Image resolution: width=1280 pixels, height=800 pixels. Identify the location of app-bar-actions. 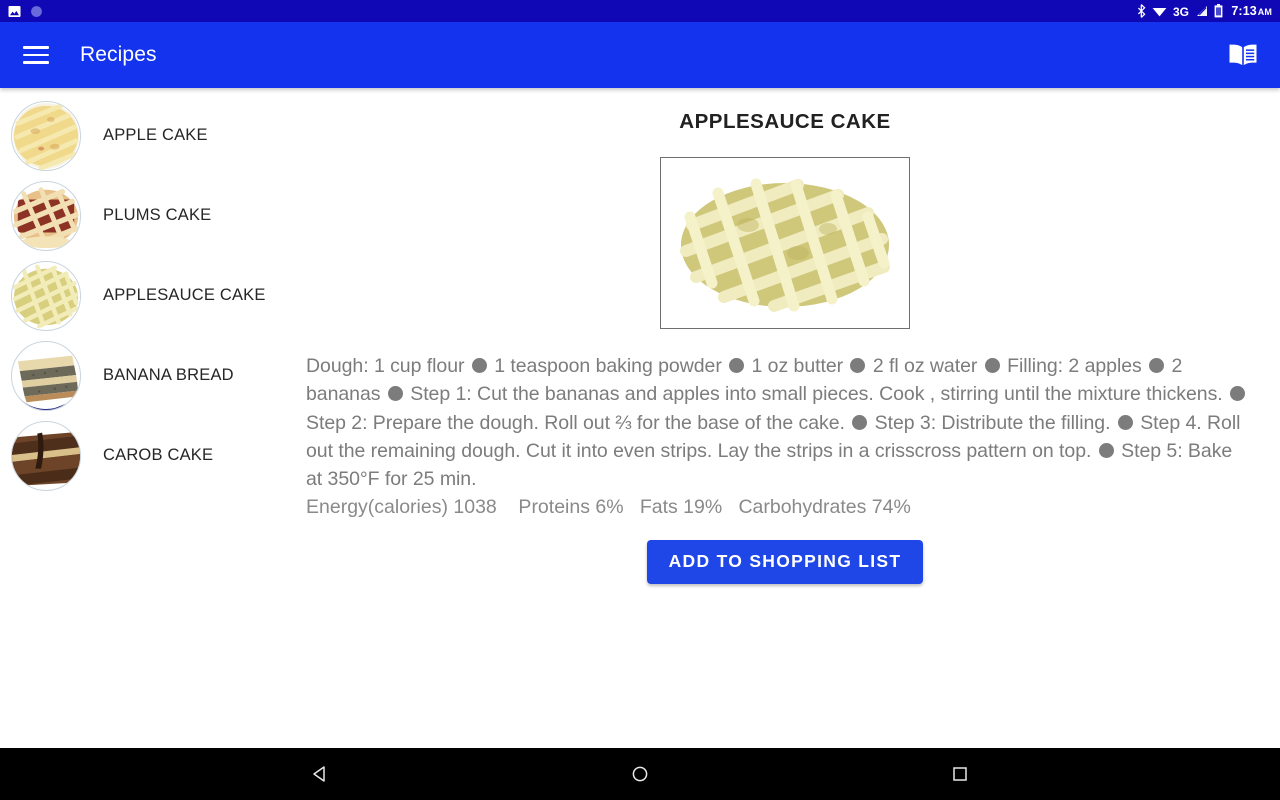
(1243, 55).